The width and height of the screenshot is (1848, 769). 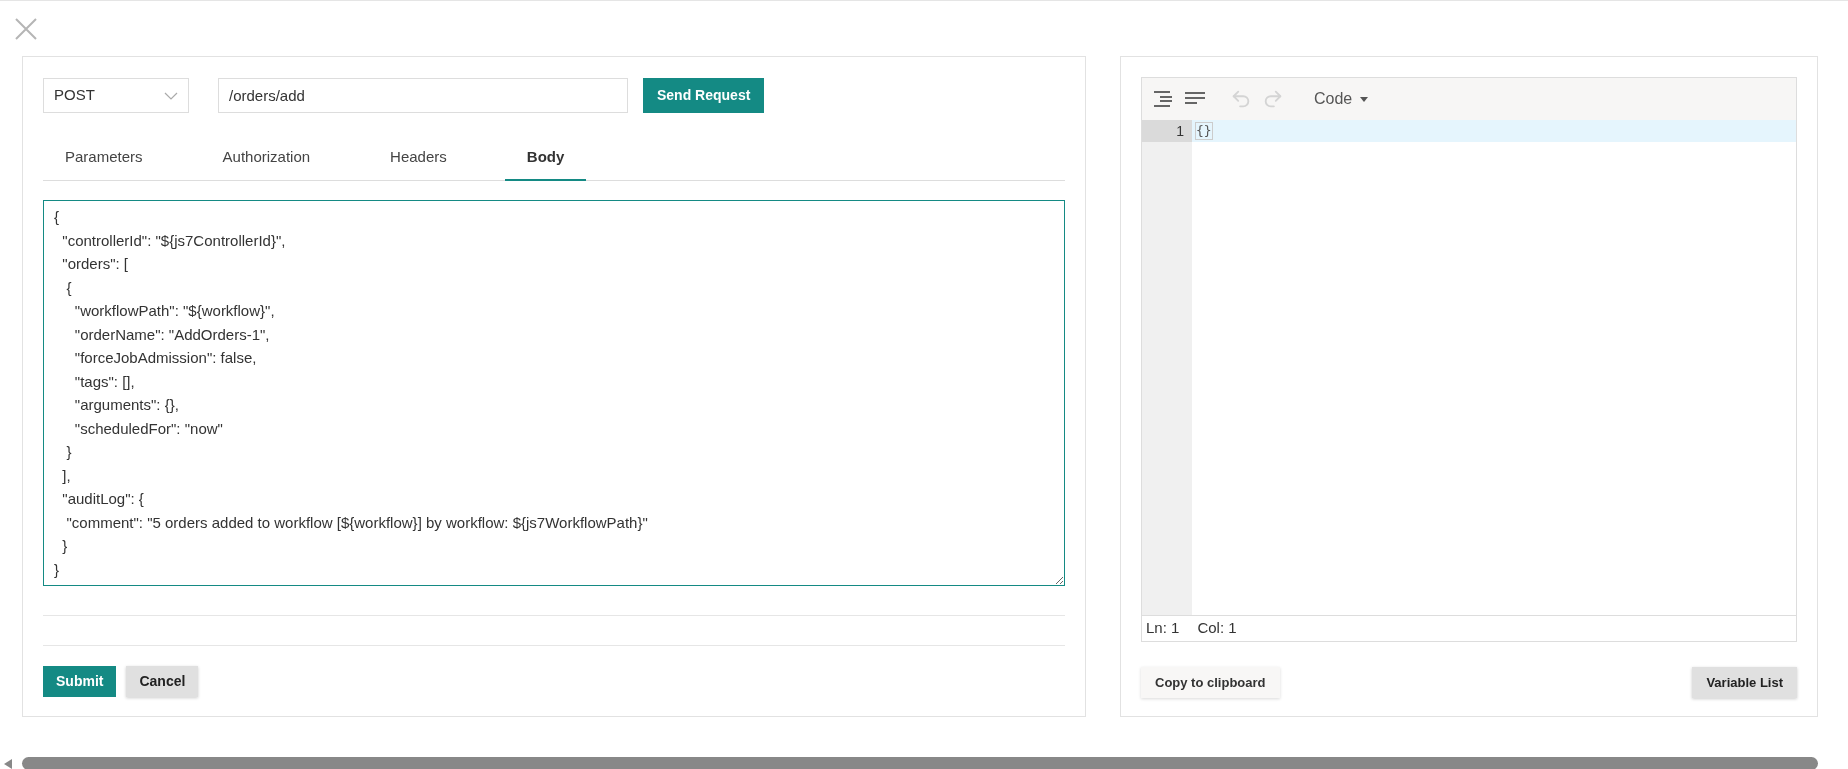 I want to click on scroll-left-icon, so click(x=8, y=763).